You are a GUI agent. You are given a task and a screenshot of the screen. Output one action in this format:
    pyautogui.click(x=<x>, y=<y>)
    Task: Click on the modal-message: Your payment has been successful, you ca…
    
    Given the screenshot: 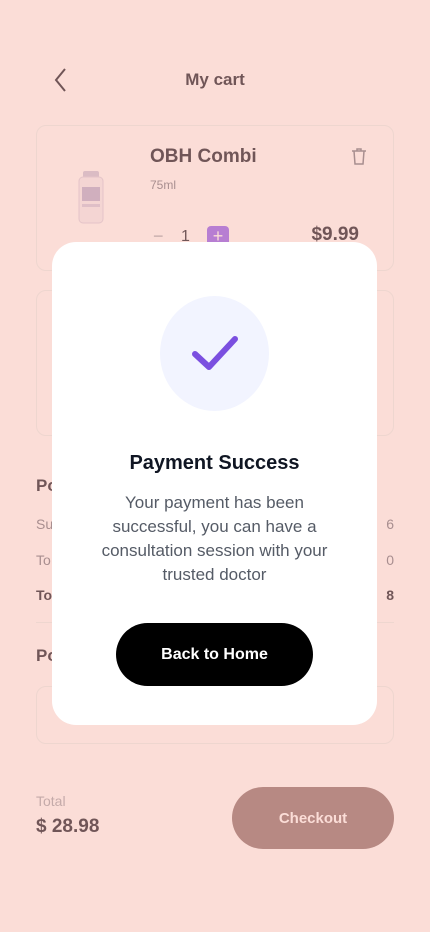 What is the action you would take?
    pyautogui.click(x=214, y=538)
    